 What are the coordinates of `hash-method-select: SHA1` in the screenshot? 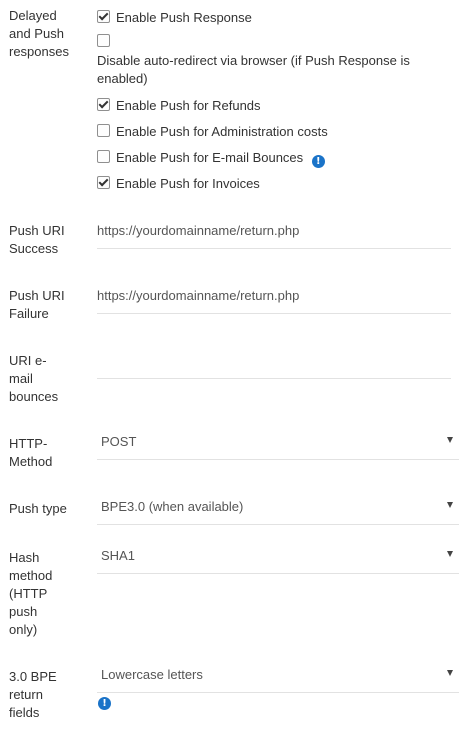 It's located at (278, 560).